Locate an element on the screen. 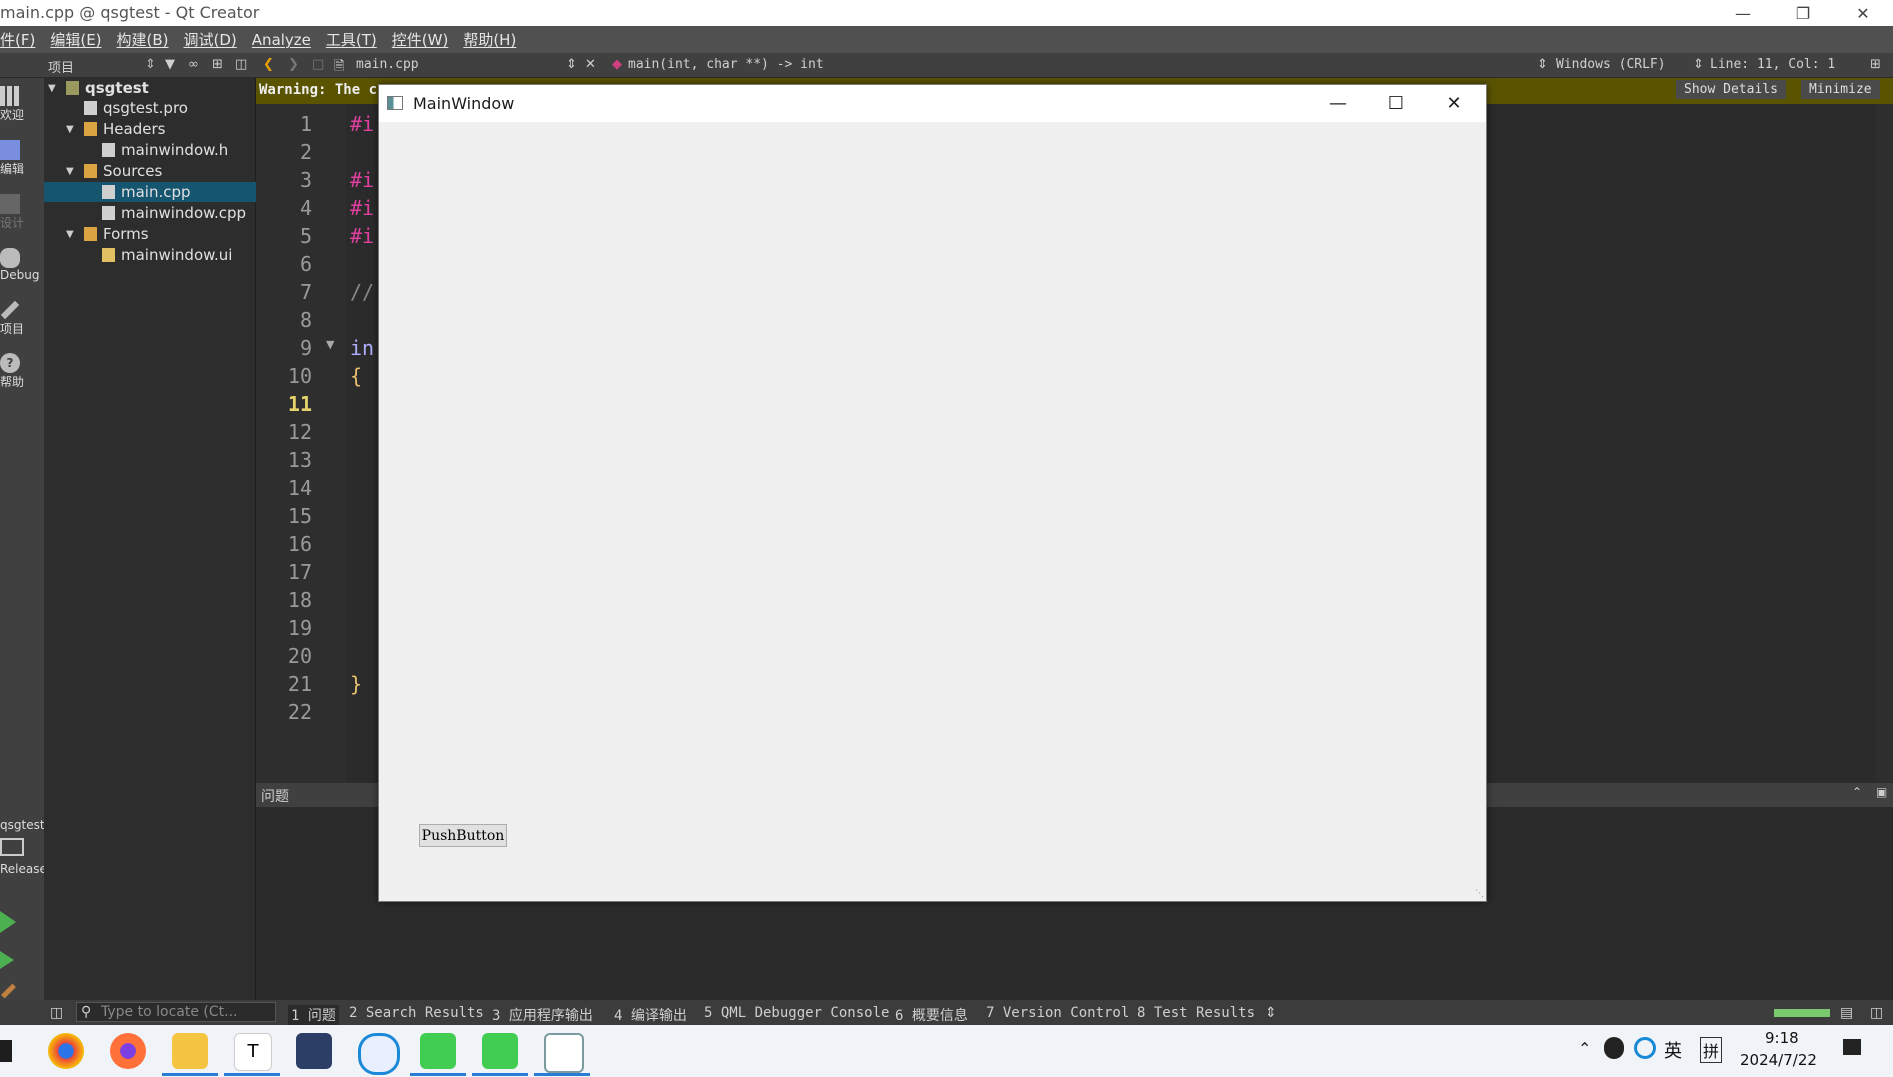  main-window-titlebar: MainWindow — ☐ ✕ is located at coordinates (932, 103).